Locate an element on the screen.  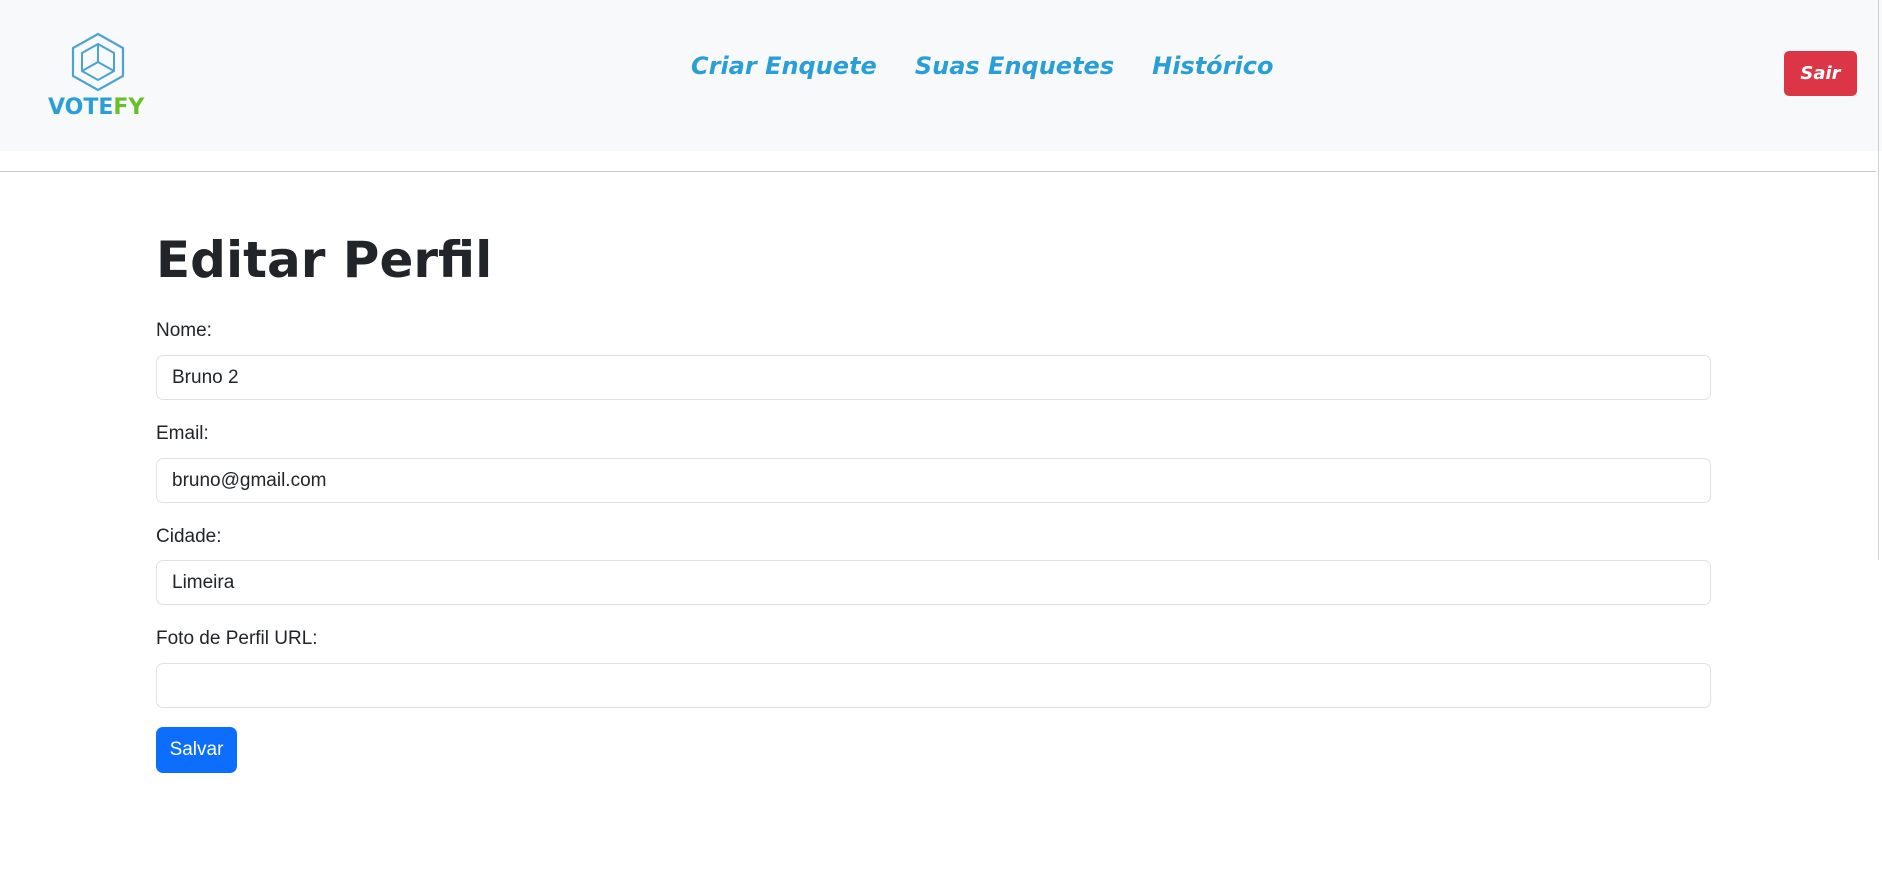
logo-ote: OTE is located at coordinates (89, 107).